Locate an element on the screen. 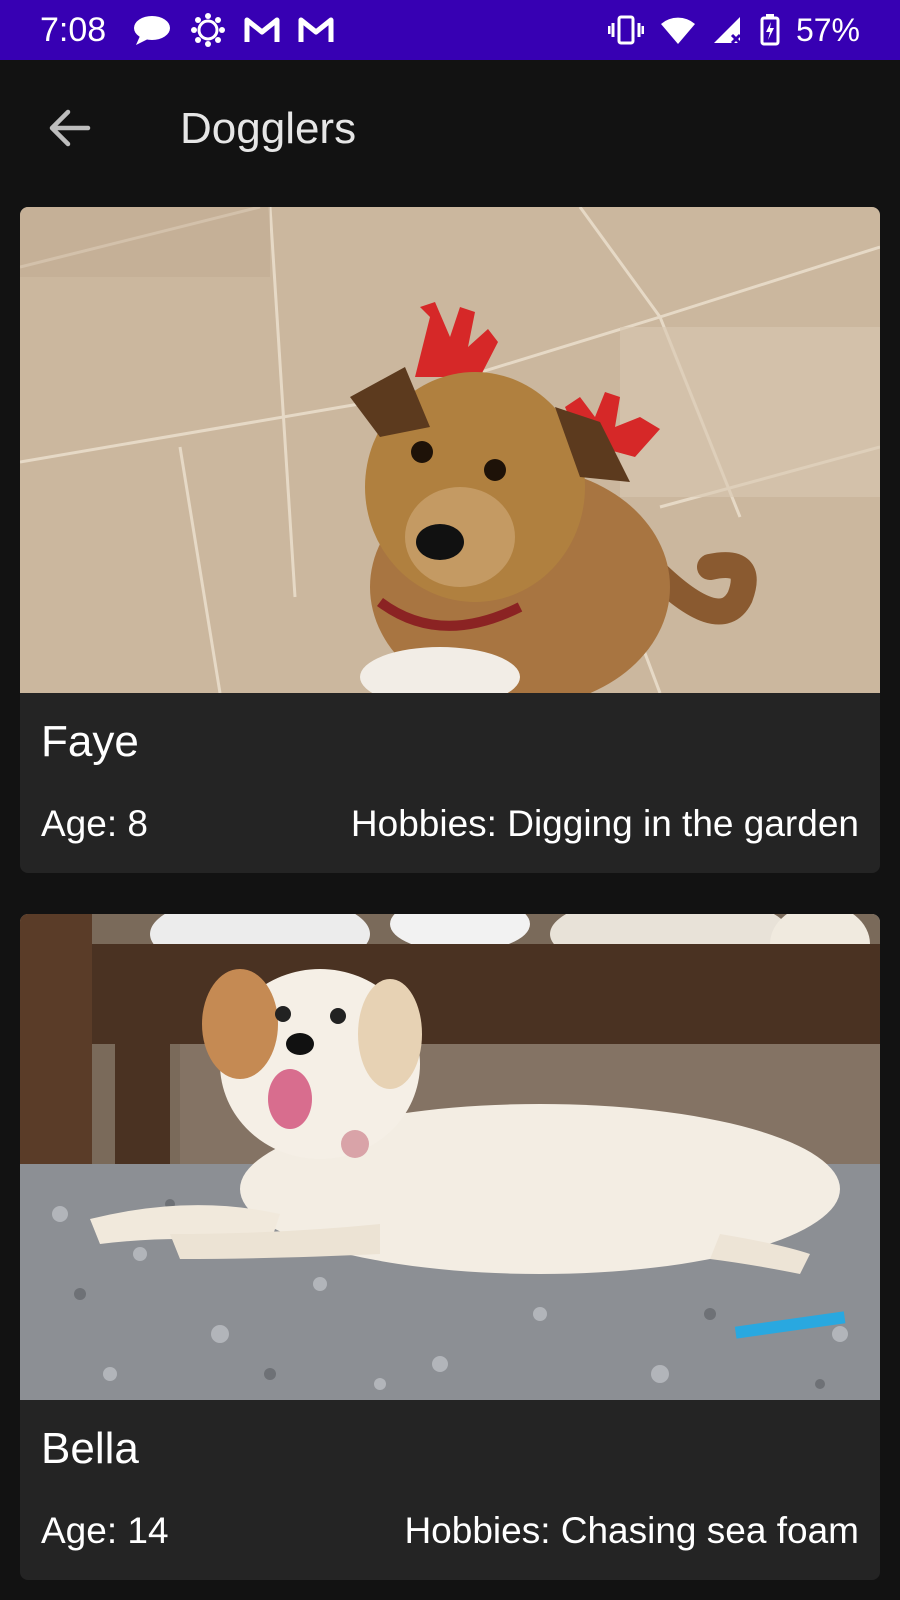 This screenshot has width=900, height=1600. status-bar: 7:08 57% is located at coordinates (450, 30).